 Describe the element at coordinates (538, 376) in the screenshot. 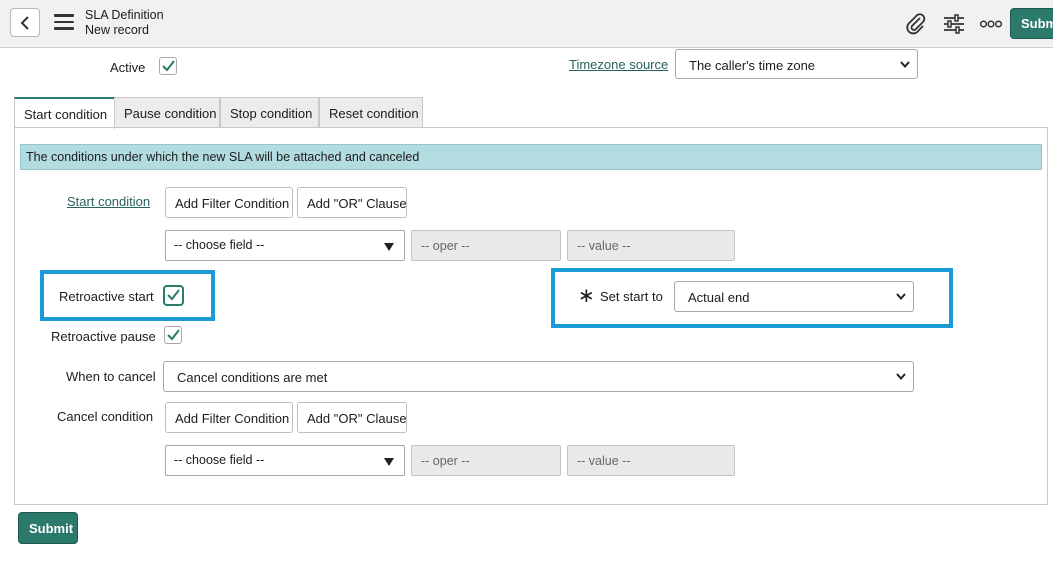

I see `when-to-cancel-select: Cancel conditions are met` at that location.